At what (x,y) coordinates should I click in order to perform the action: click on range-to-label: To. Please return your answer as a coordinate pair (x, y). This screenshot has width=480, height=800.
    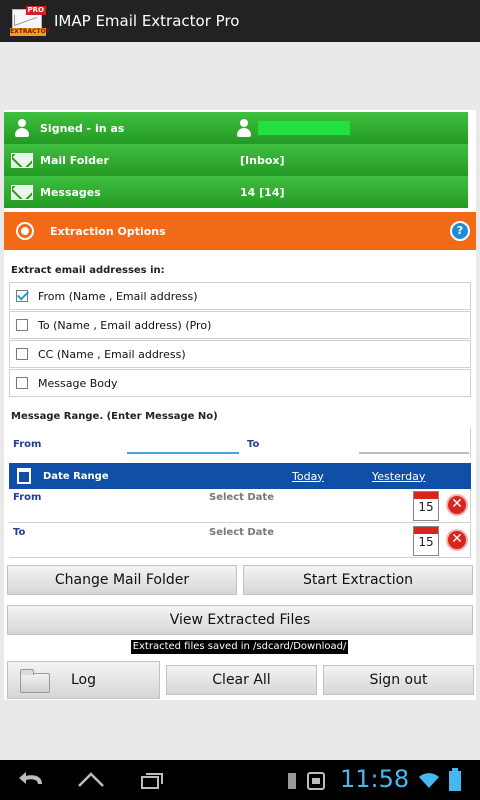
    Looking at the image, I should click on (253, 444).